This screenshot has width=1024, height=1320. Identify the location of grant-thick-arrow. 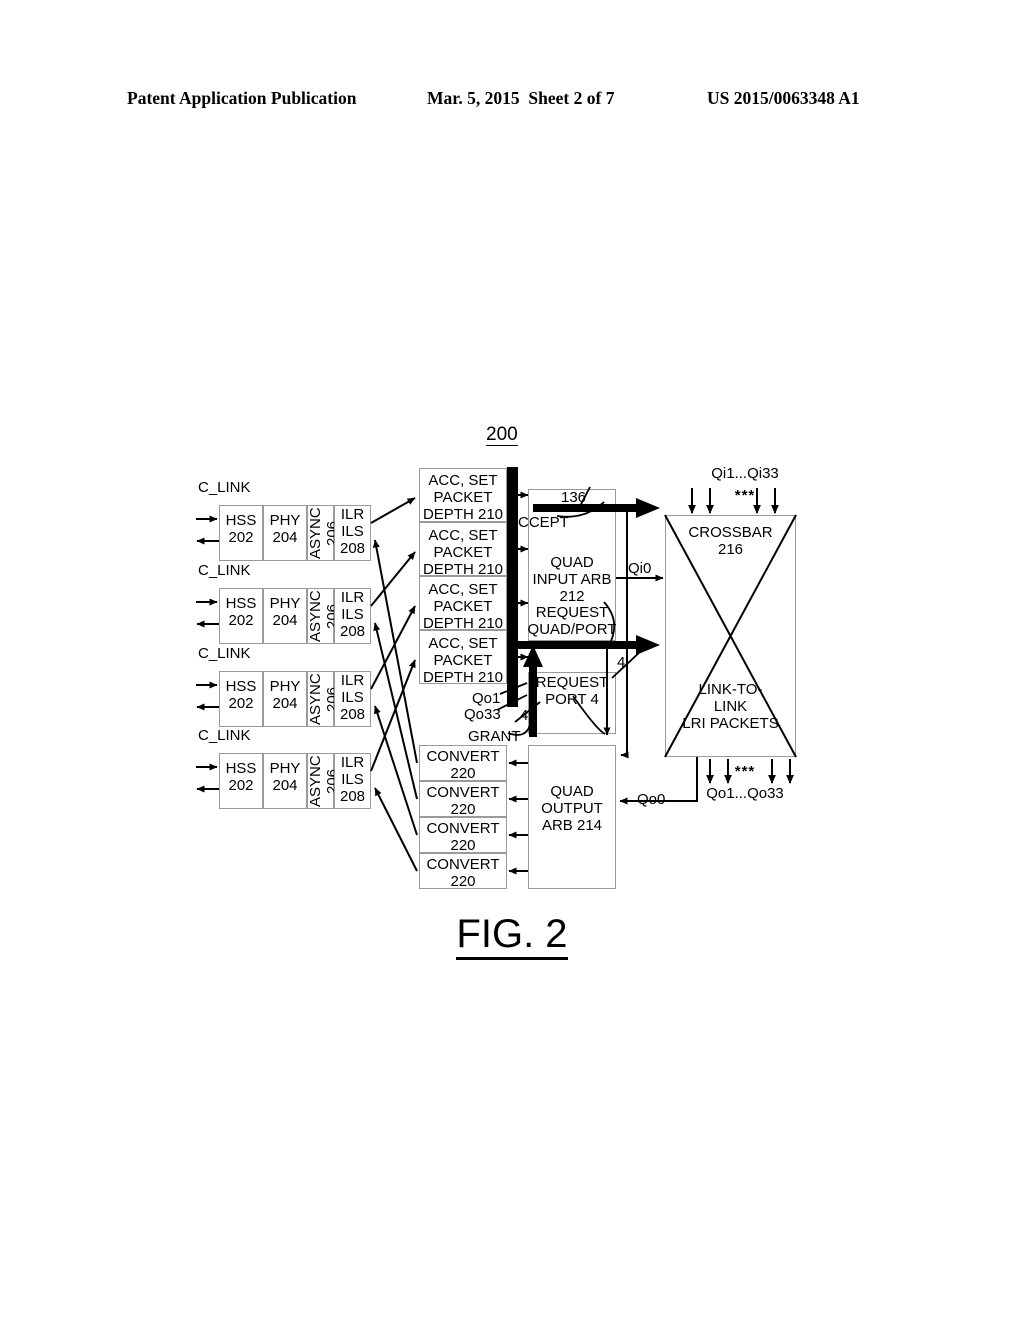
(533, 691).